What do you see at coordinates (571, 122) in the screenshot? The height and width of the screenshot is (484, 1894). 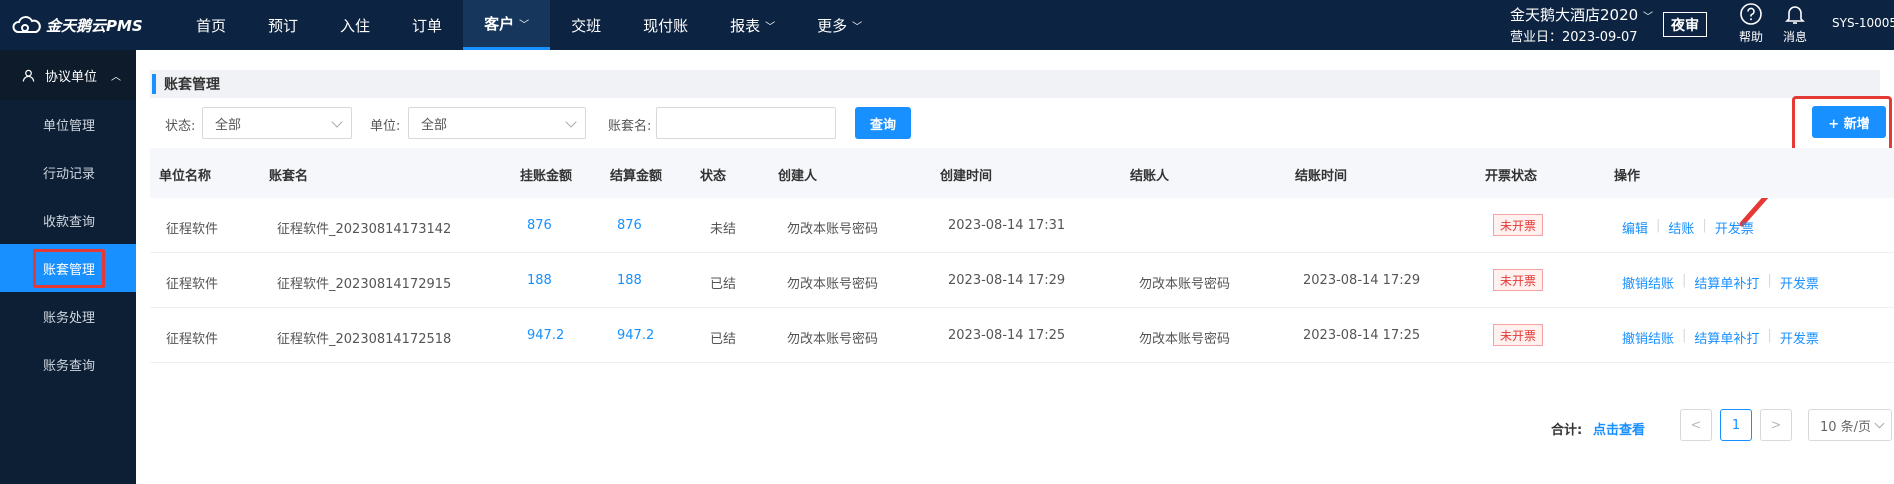 I see `chevron-down-icon` at bounding box center [571, 122].